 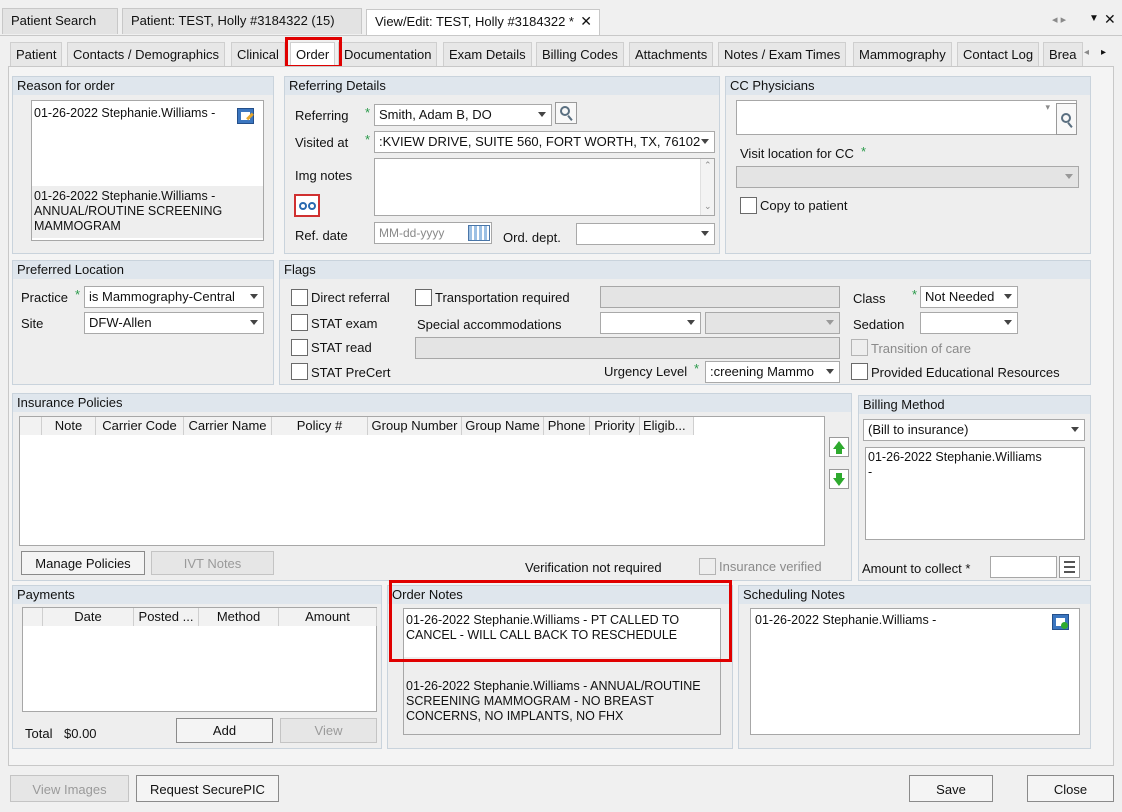 What do you see at coordinates (707, 566) in the screenshot?
I see `insurance-verified-checkbox` at bounding box center [707, 566].